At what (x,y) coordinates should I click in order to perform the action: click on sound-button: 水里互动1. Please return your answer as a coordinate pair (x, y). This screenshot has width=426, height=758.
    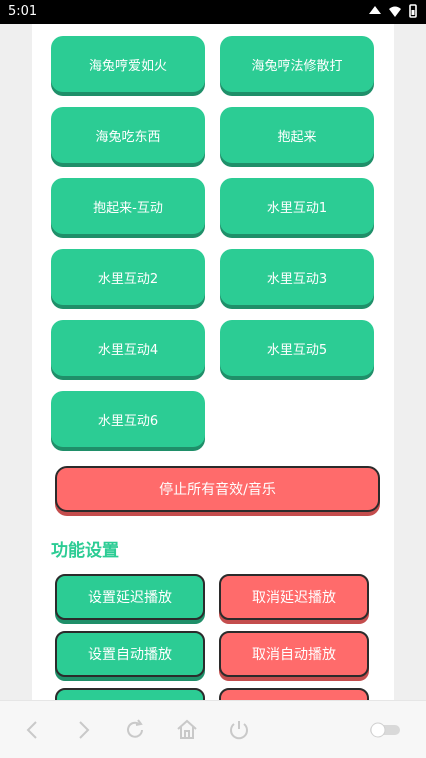
    Looking at the image, I should click on (297, 206).